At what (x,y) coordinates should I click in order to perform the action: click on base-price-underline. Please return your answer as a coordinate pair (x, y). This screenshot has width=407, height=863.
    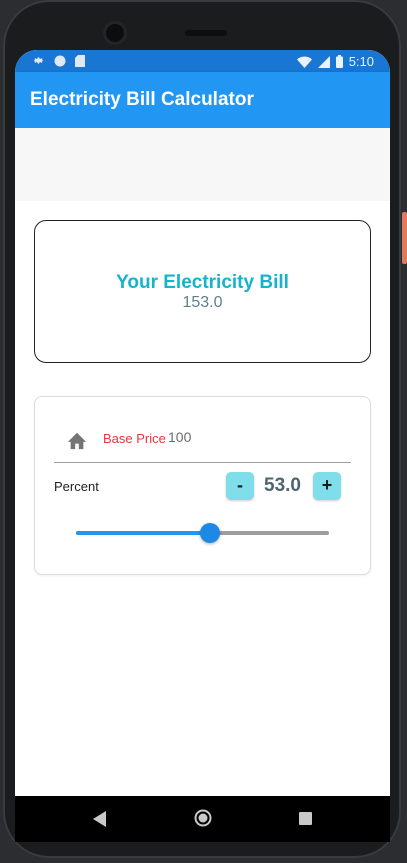
    Looking at the image, I should click on (202, 462).